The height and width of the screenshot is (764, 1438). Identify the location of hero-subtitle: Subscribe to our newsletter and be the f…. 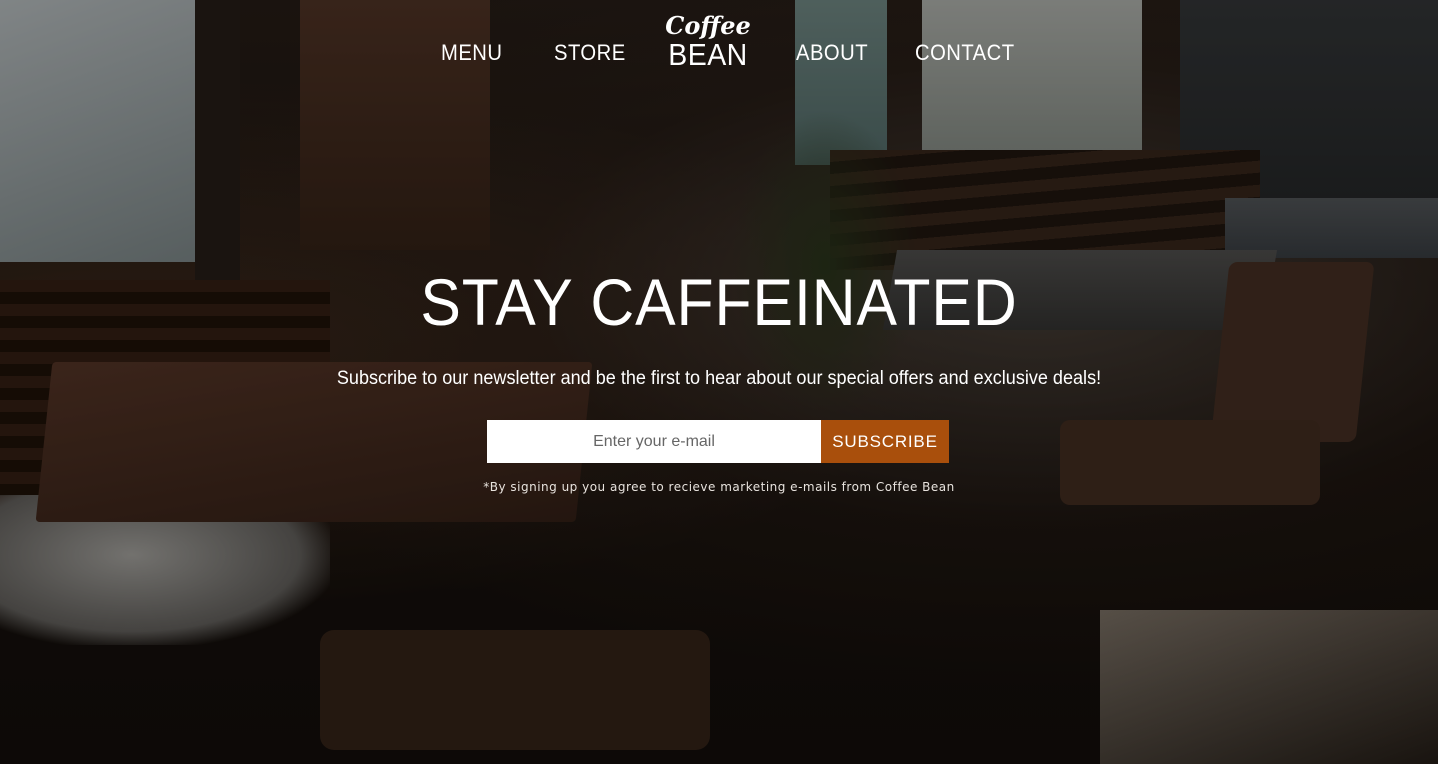
(719, 378).